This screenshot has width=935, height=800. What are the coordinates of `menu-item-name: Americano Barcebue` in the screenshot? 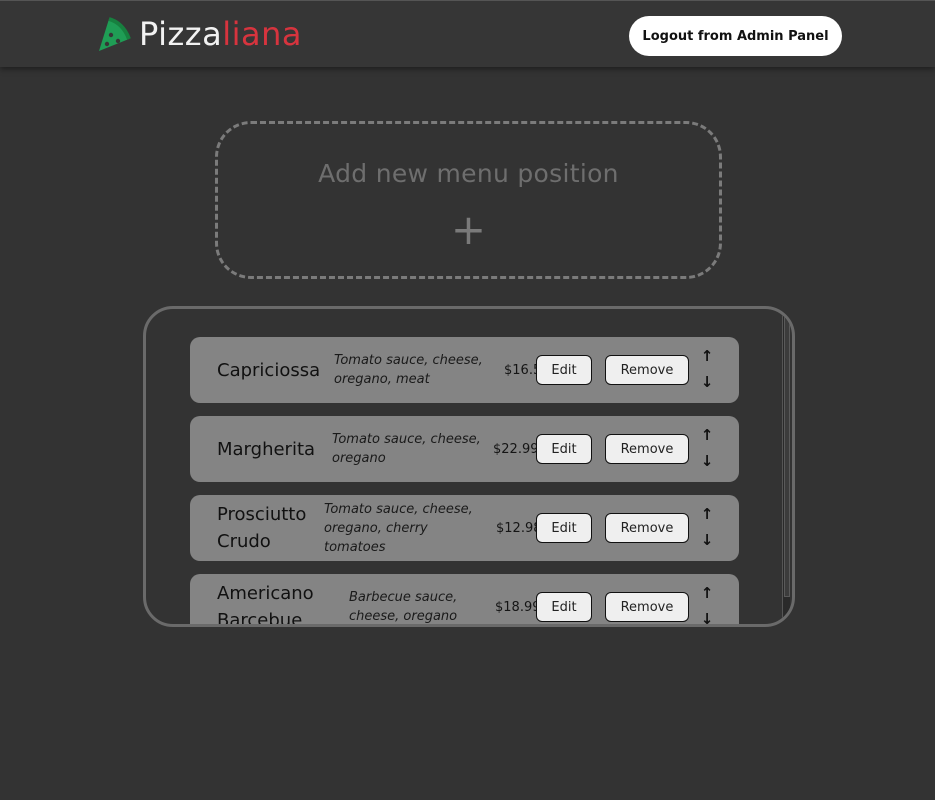 It's located at (265, 605).